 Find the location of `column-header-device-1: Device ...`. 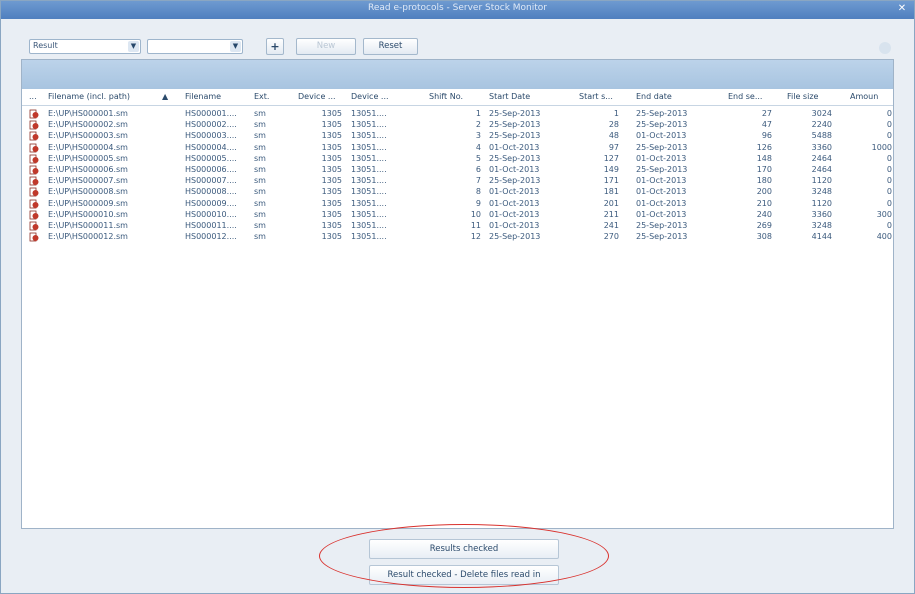

column-header-device-1: Device ... is located at coordinates (317, 96).